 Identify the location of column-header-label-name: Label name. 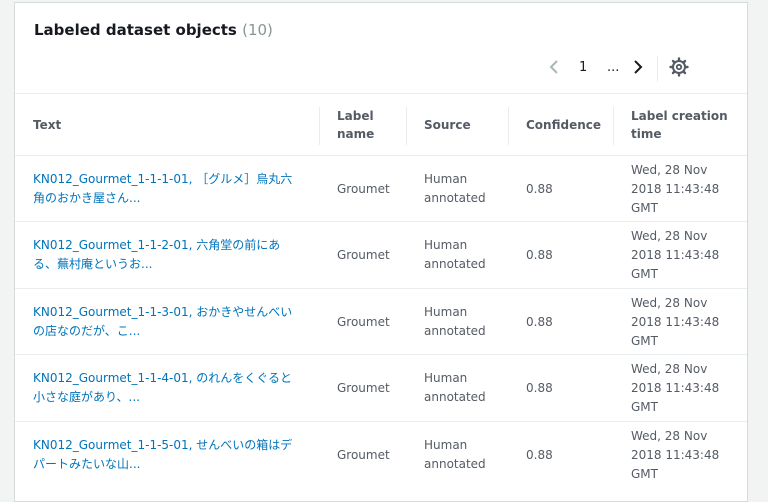
(367, 125).